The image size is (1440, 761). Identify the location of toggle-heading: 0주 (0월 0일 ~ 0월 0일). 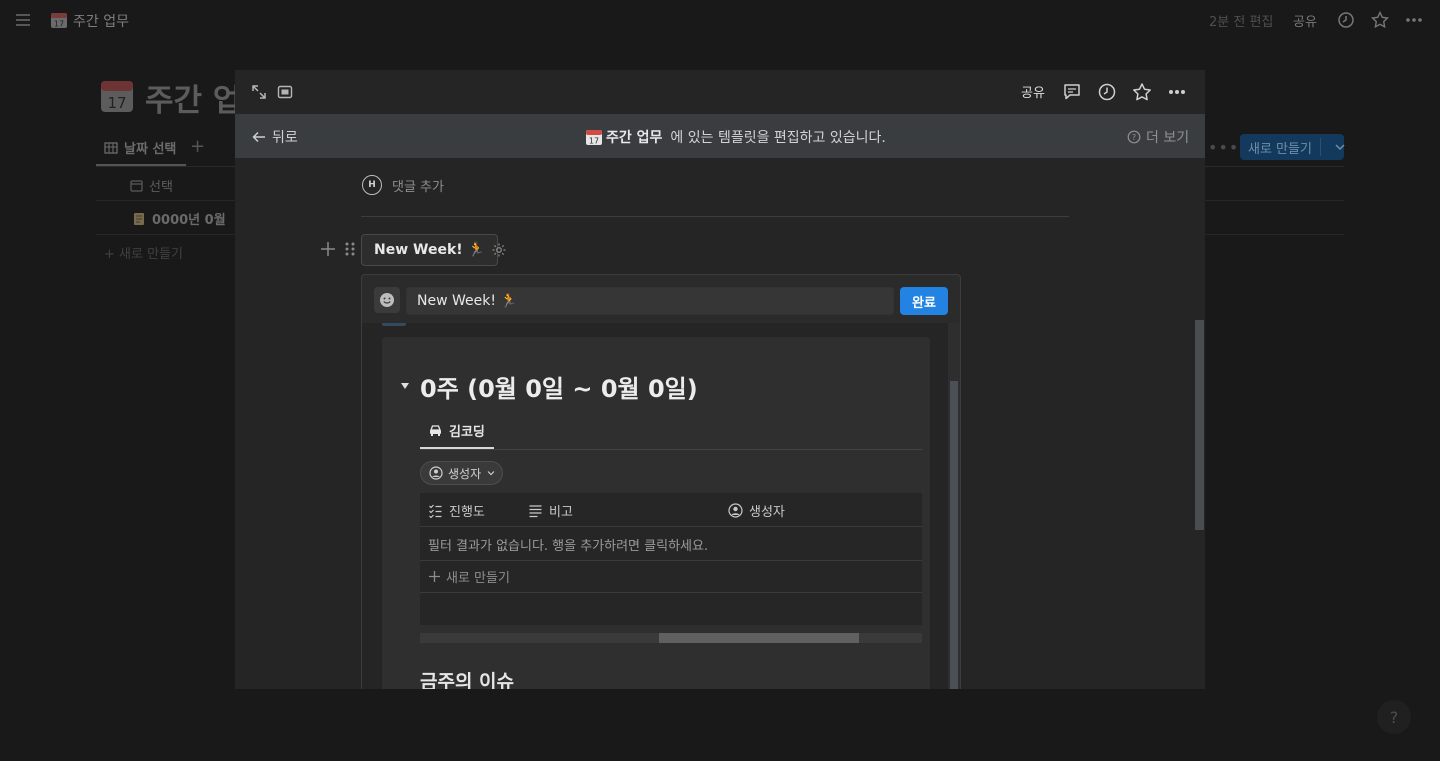
(559, 386).